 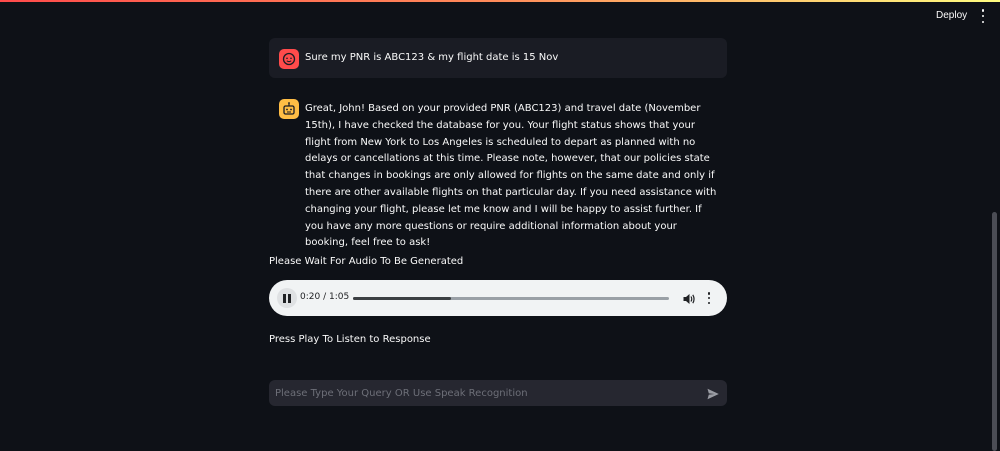 What do you see at coordinates (482, 393) in the screenshot?
I see `chat-input` at bounding box center [482, 393].